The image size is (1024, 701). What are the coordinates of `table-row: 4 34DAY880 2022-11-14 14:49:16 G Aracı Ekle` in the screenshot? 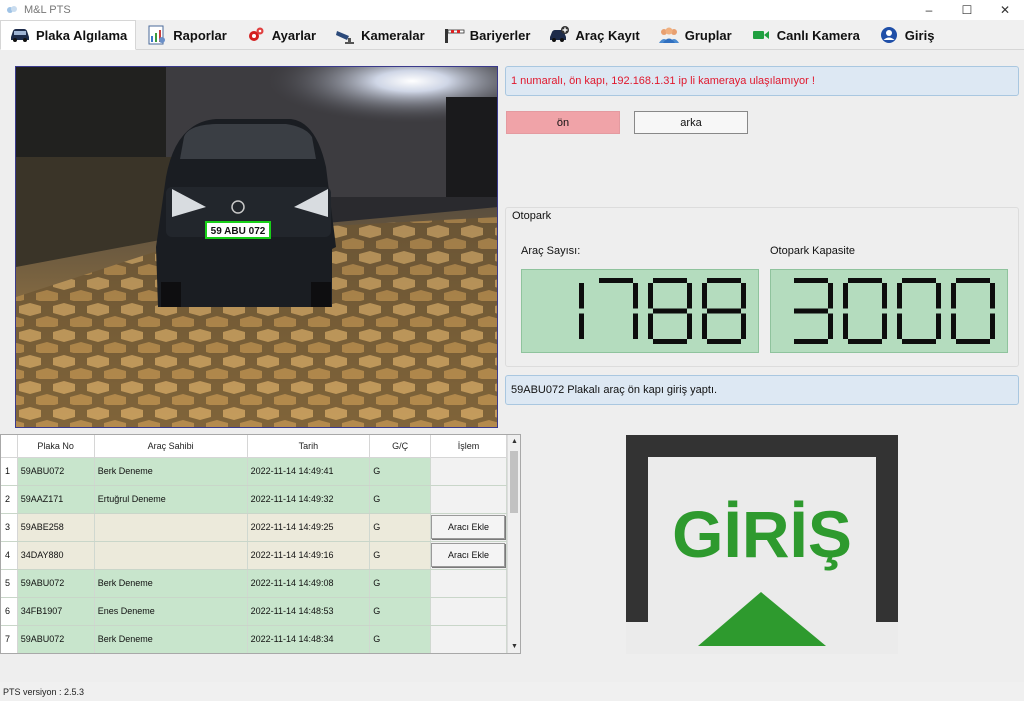 It's located at (254, 555).